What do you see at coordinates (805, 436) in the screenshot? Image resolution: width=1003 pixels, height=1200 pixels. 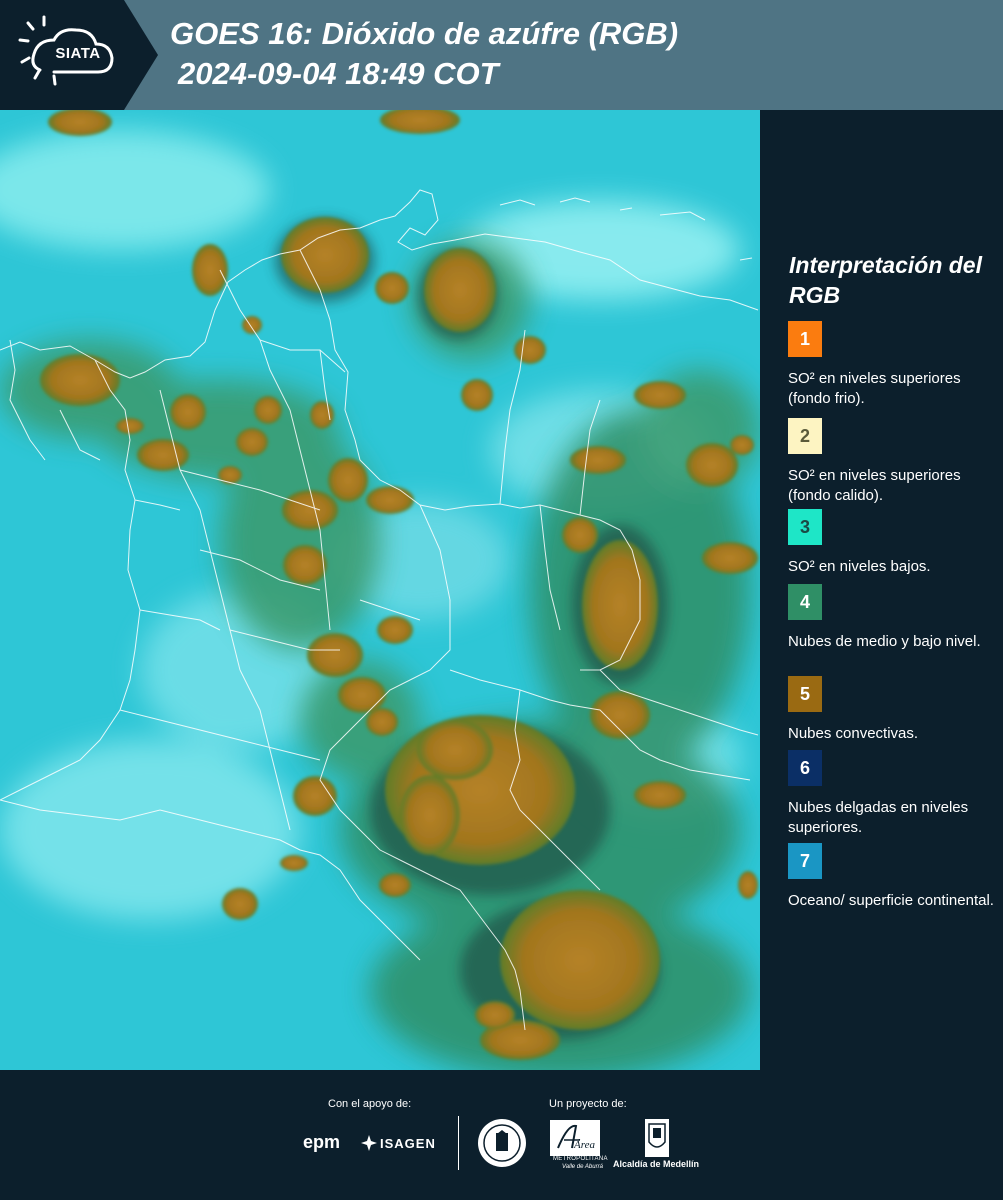 I see `legend-swatch-2: 2` at bounding box center [805, 436].